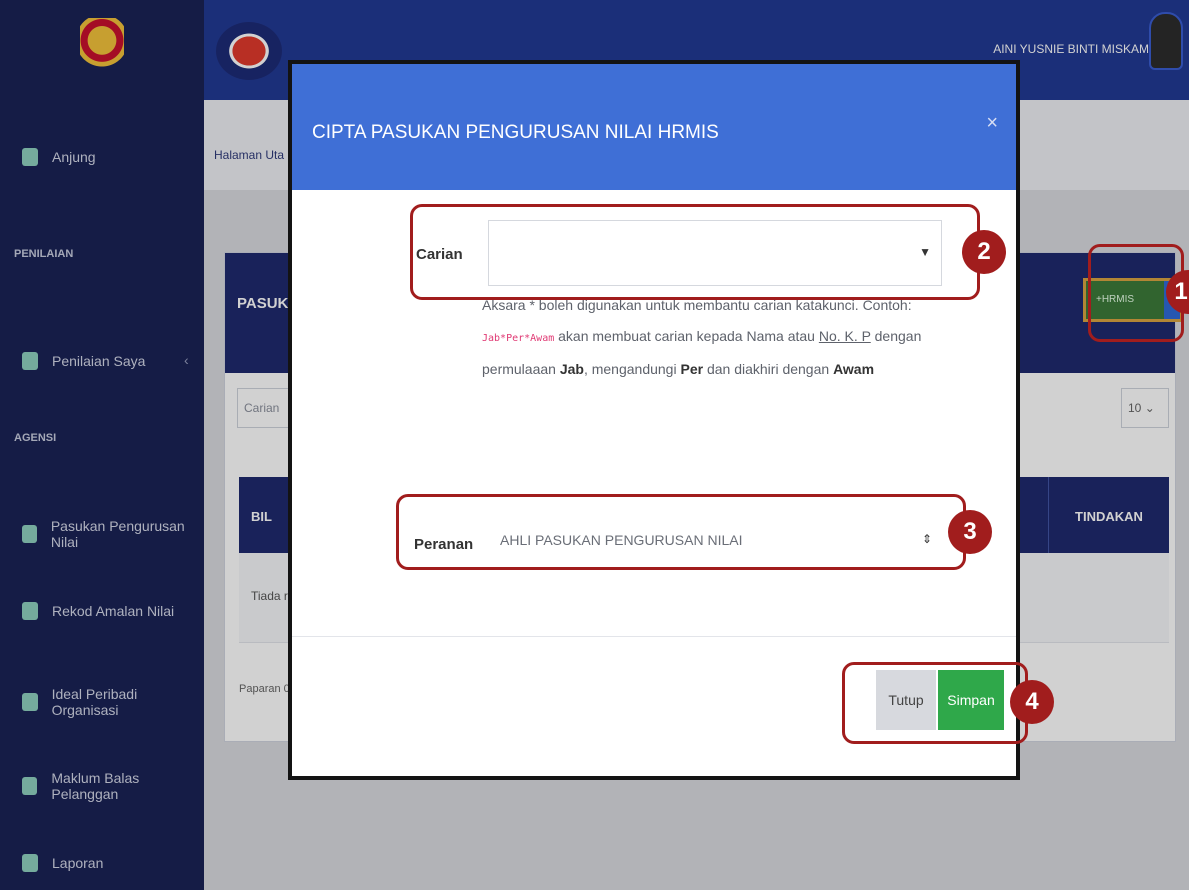 Image resolution: width=1189 pixels, height=890 pixels. I want to click on annotation-badge-4: 4, so click(1032, 702).